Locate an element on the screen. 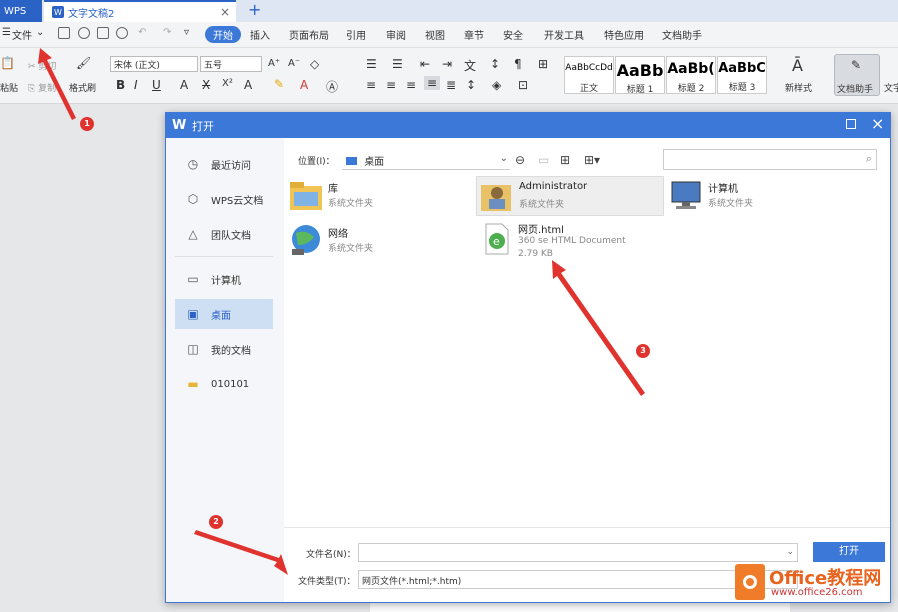 The width and height of the screenshot is (898, 612). print-icon is located at coordinates (103, 33).